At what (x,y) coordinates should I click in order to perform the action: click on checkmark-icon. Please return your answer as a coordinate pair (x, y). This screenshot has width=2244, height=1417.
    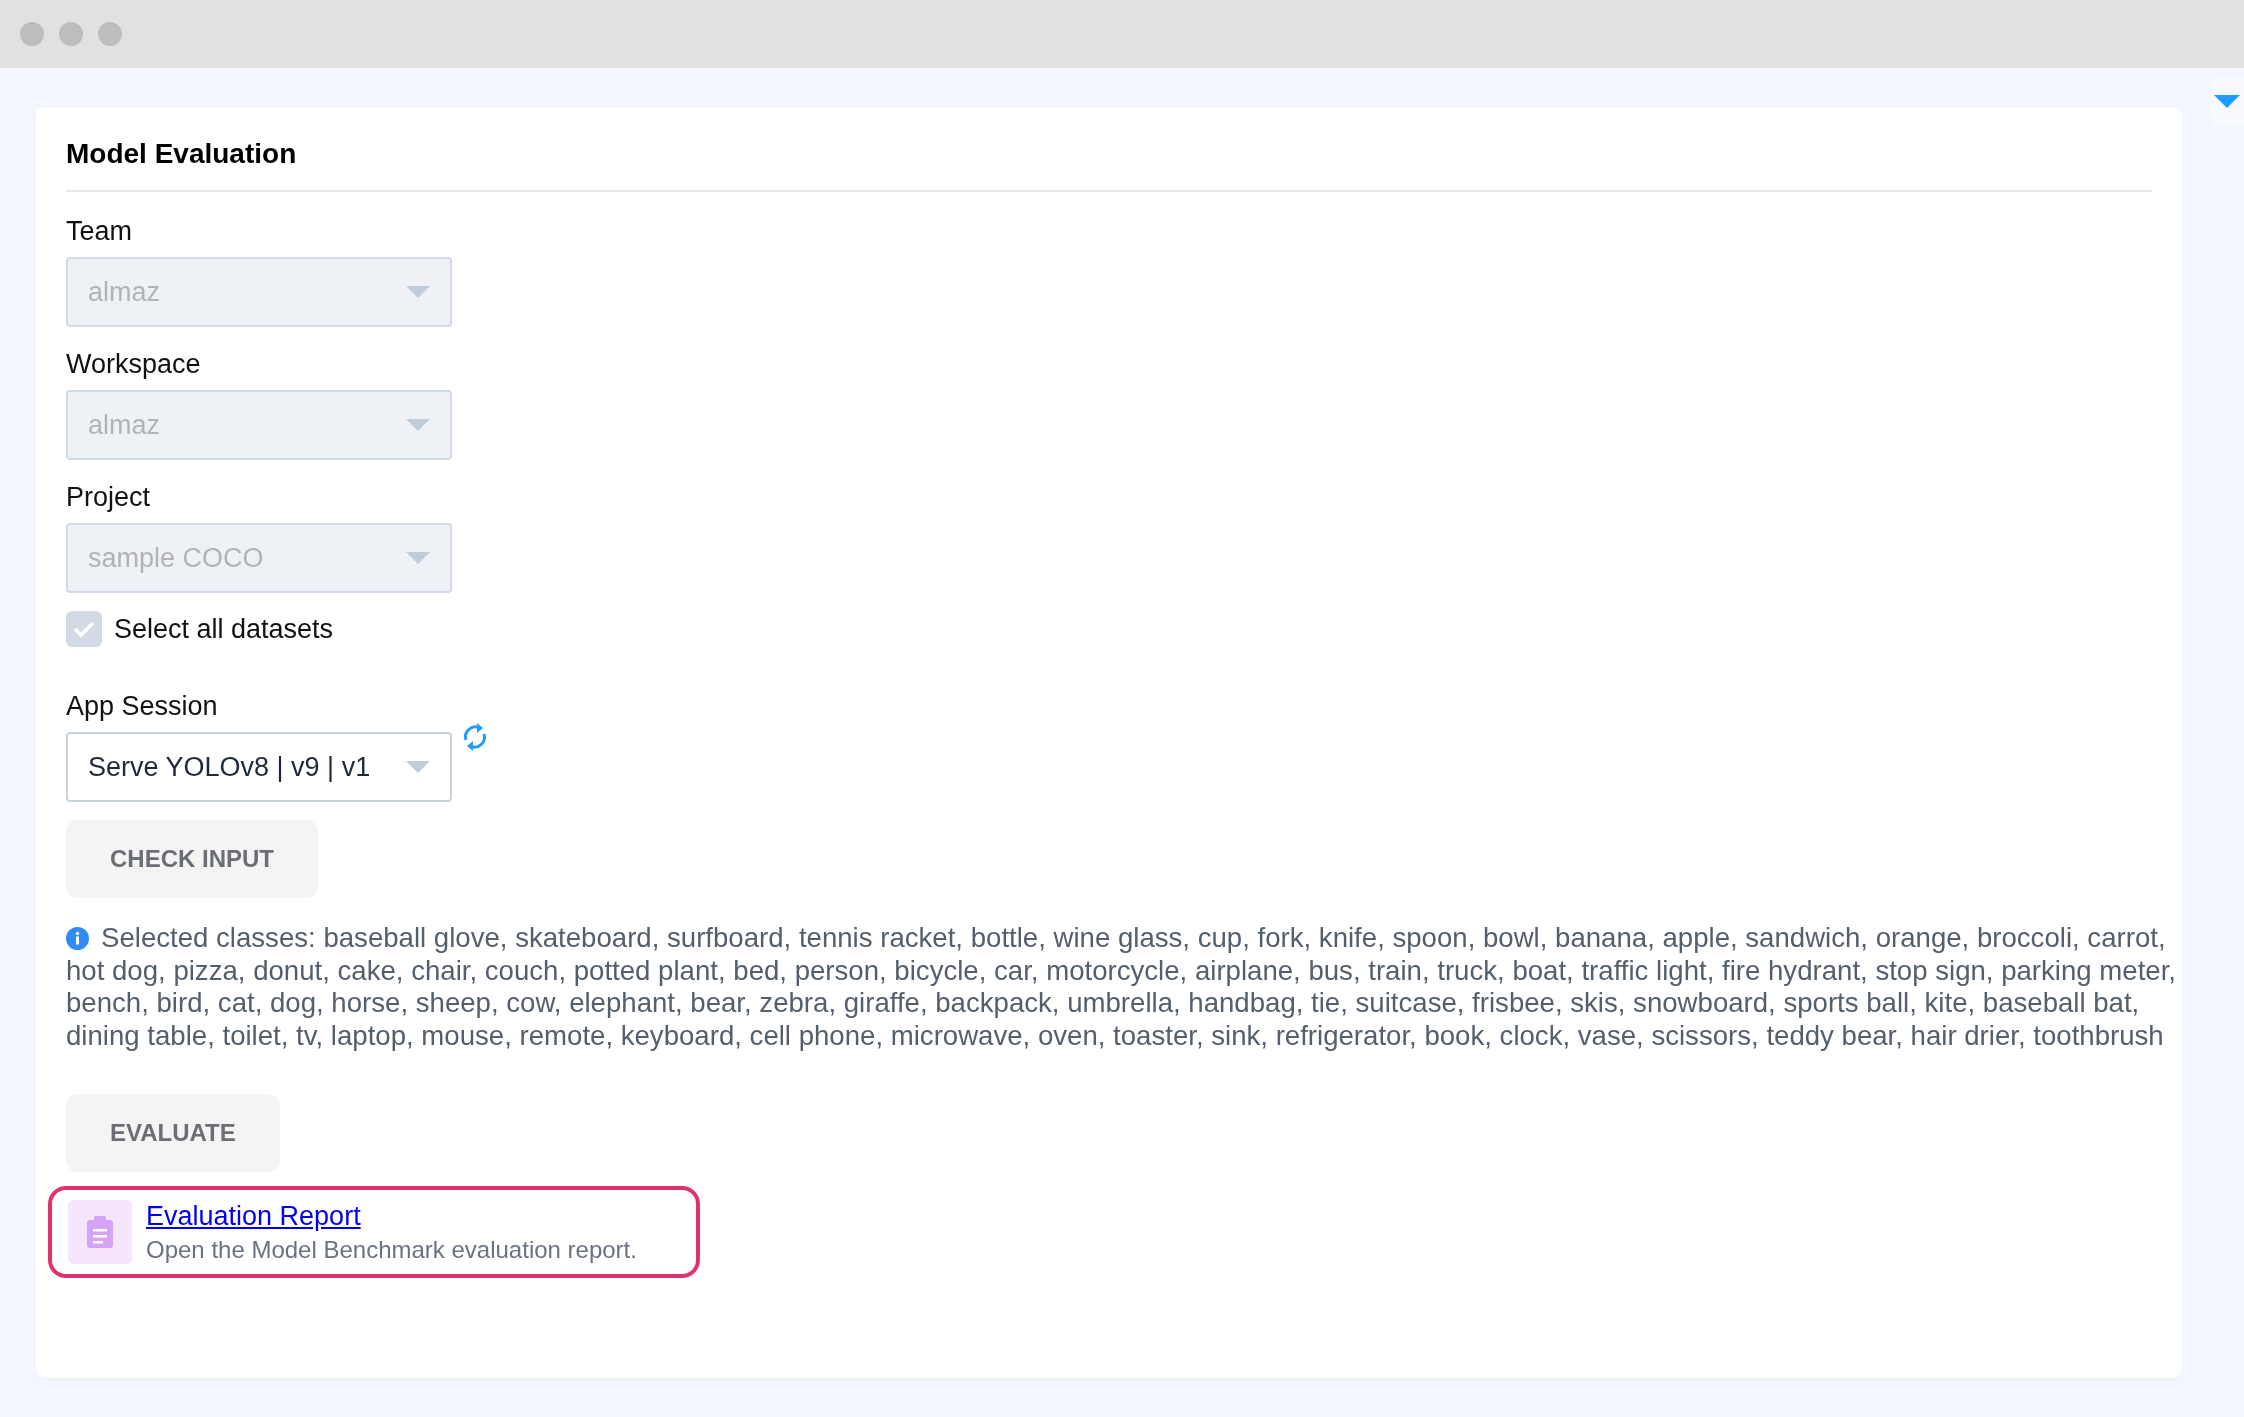
    Looking at the image, I should click on (84, 629).